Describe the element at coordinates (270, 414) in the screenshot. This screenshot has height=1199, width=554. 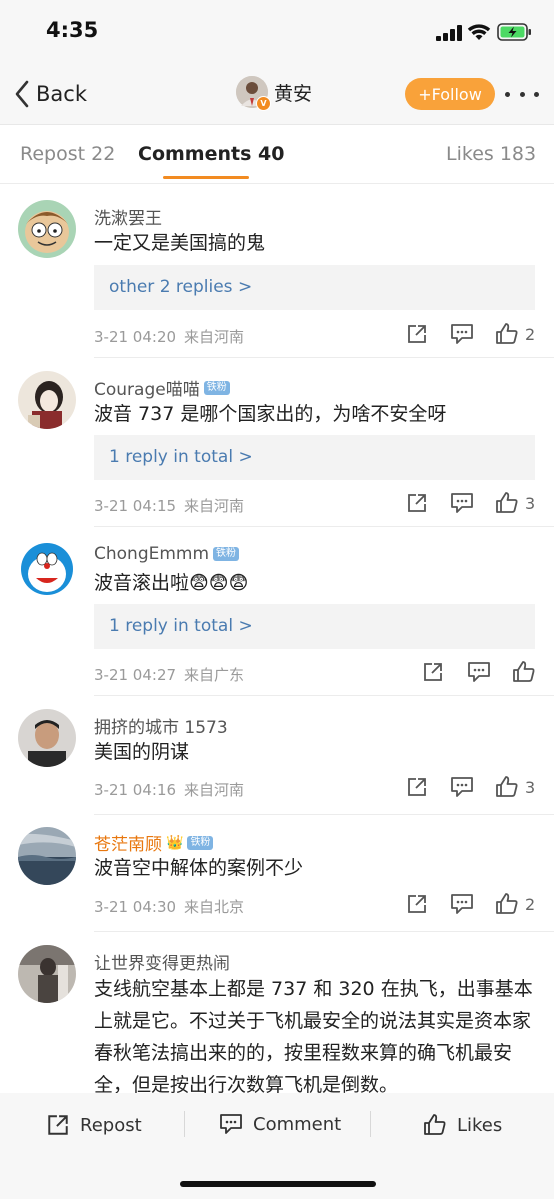
I see `comment-text: 波音 737 是哪个国家出的，为啥不安全呀` at that location.